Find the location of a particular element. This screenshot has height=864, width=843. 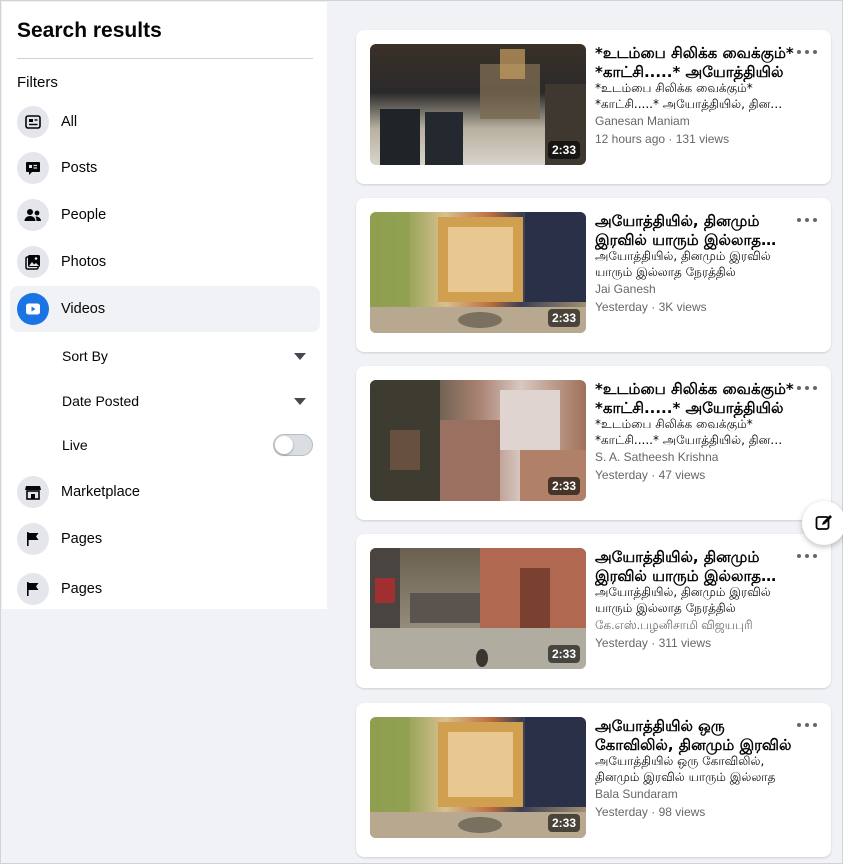

video-meta: Yesterday · 98 views is located at coordinates (650, 812).